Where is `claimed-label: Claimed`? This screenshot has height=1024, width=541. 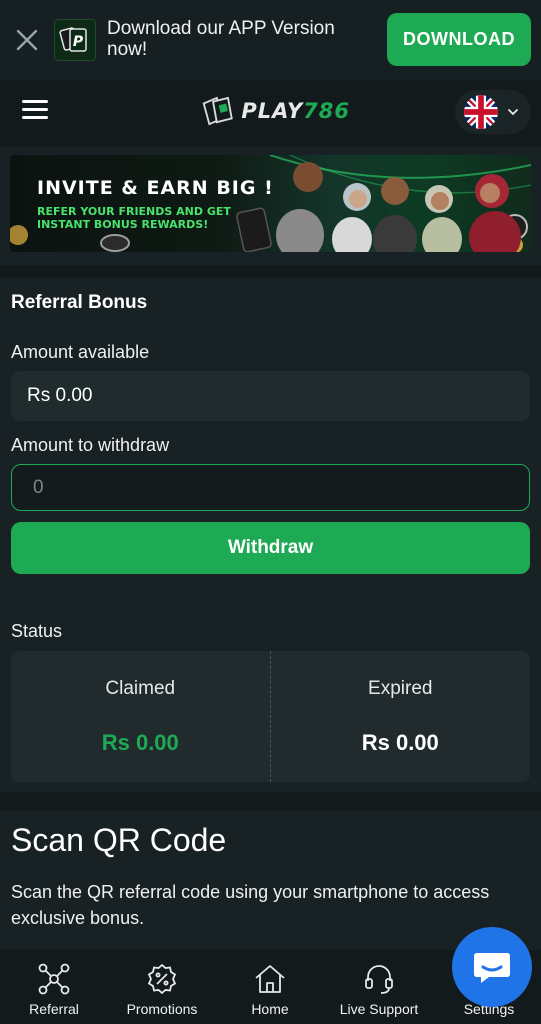
claimed-label: Claimed is located at coordinates (140, 688).